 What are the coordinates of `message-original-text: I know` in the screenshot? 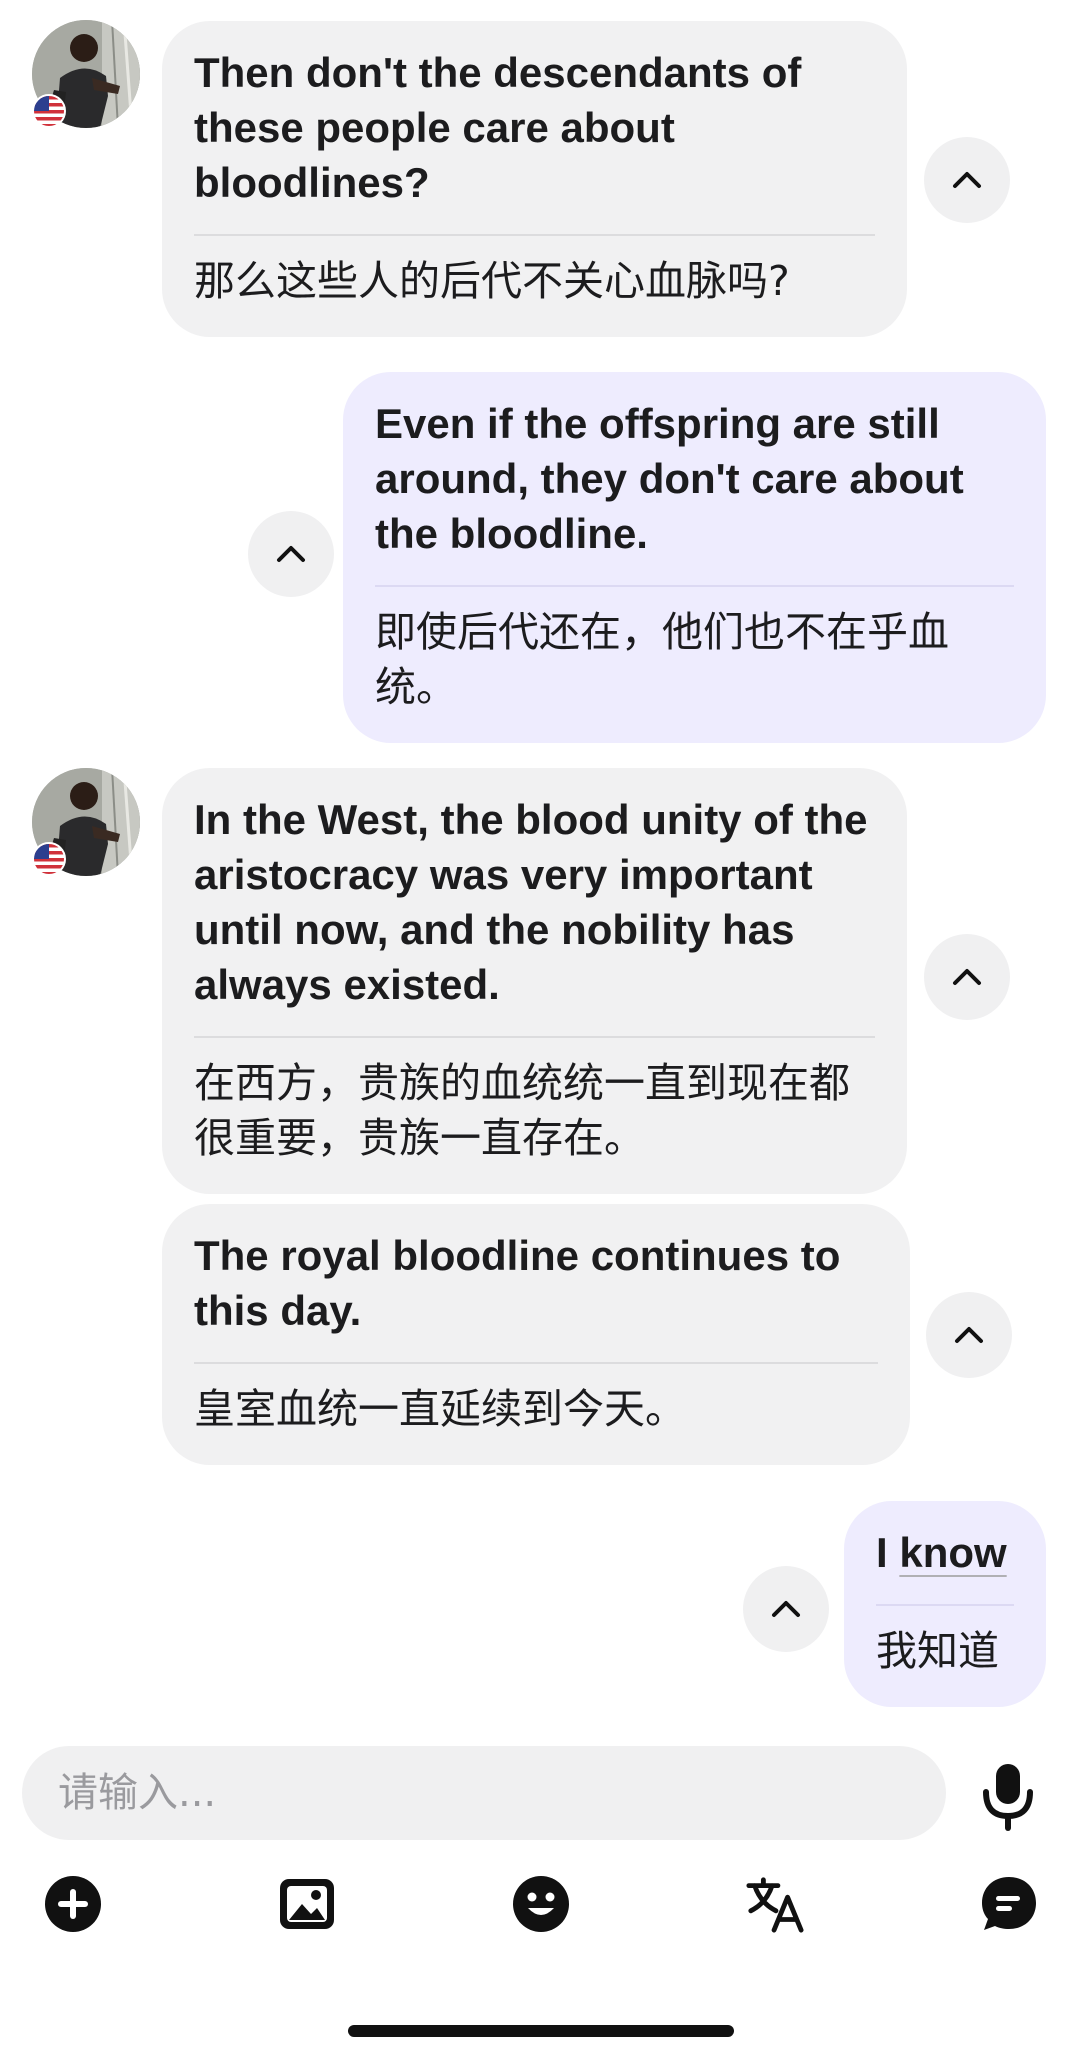 It's located at (945, 1552).